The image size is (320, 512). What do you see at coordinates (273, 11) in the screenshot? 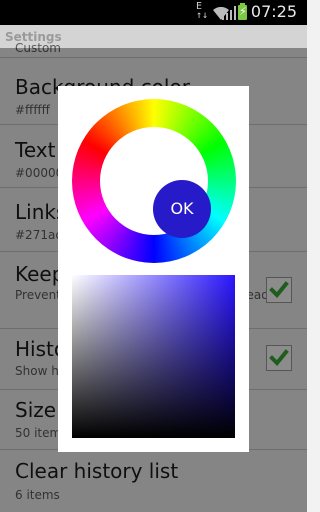
I see `clock: 07:25` at bounding box center [273, 11].